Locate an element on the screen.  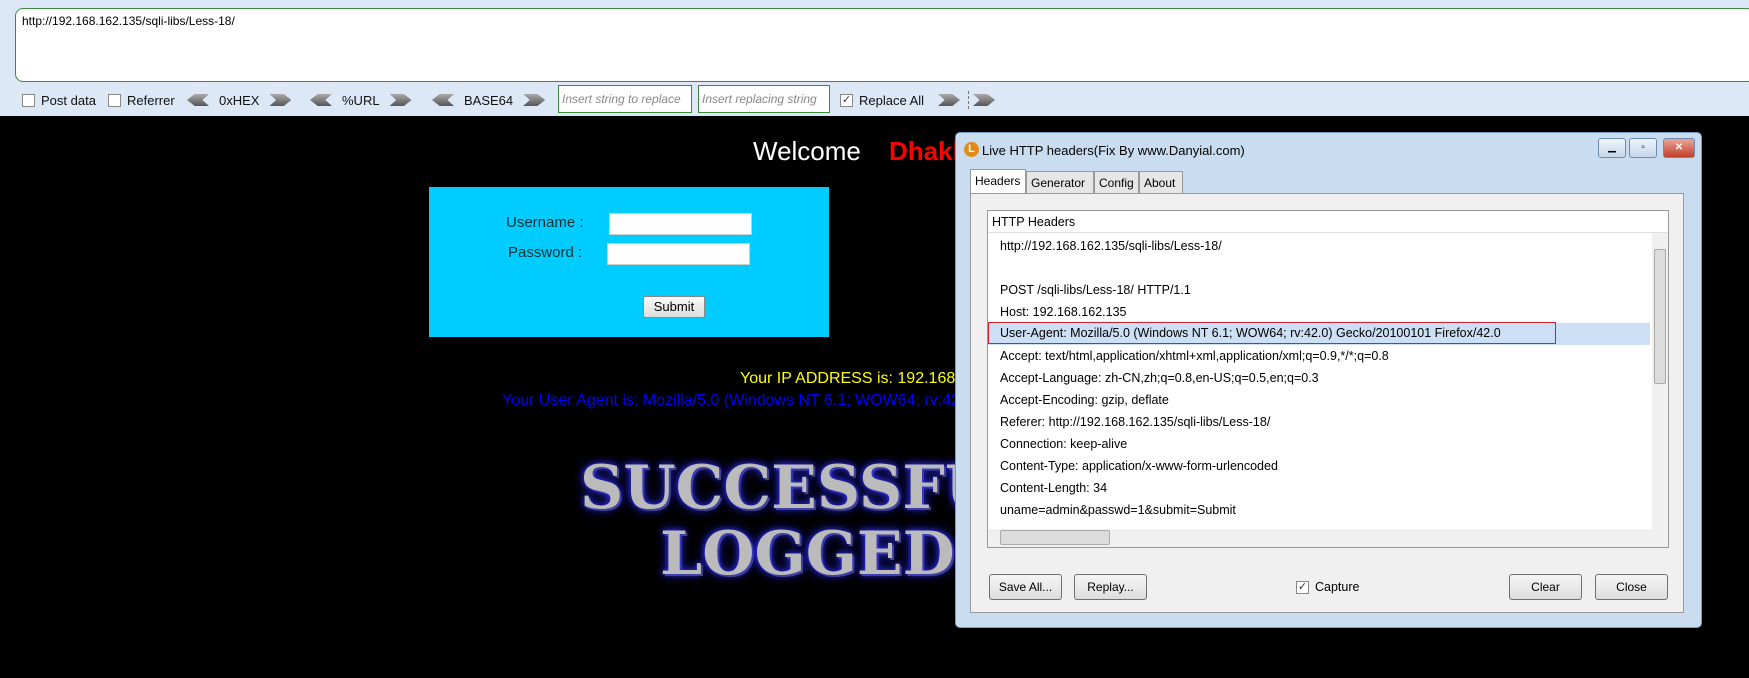
replace-arrow-icon is located at coordinates (949, 100).